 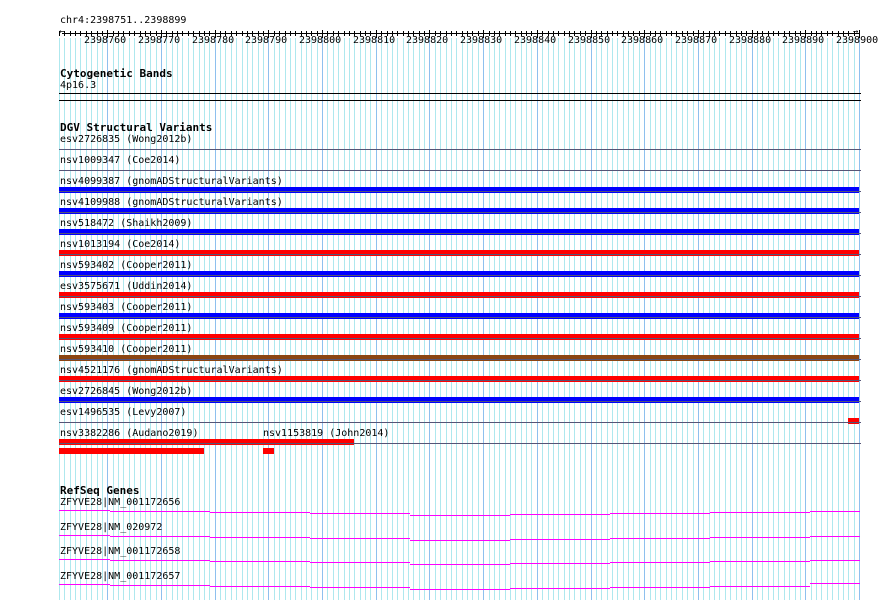 I want to click on variant-label: nsv593409 (Cooper2011), so click(x=126, y=328).